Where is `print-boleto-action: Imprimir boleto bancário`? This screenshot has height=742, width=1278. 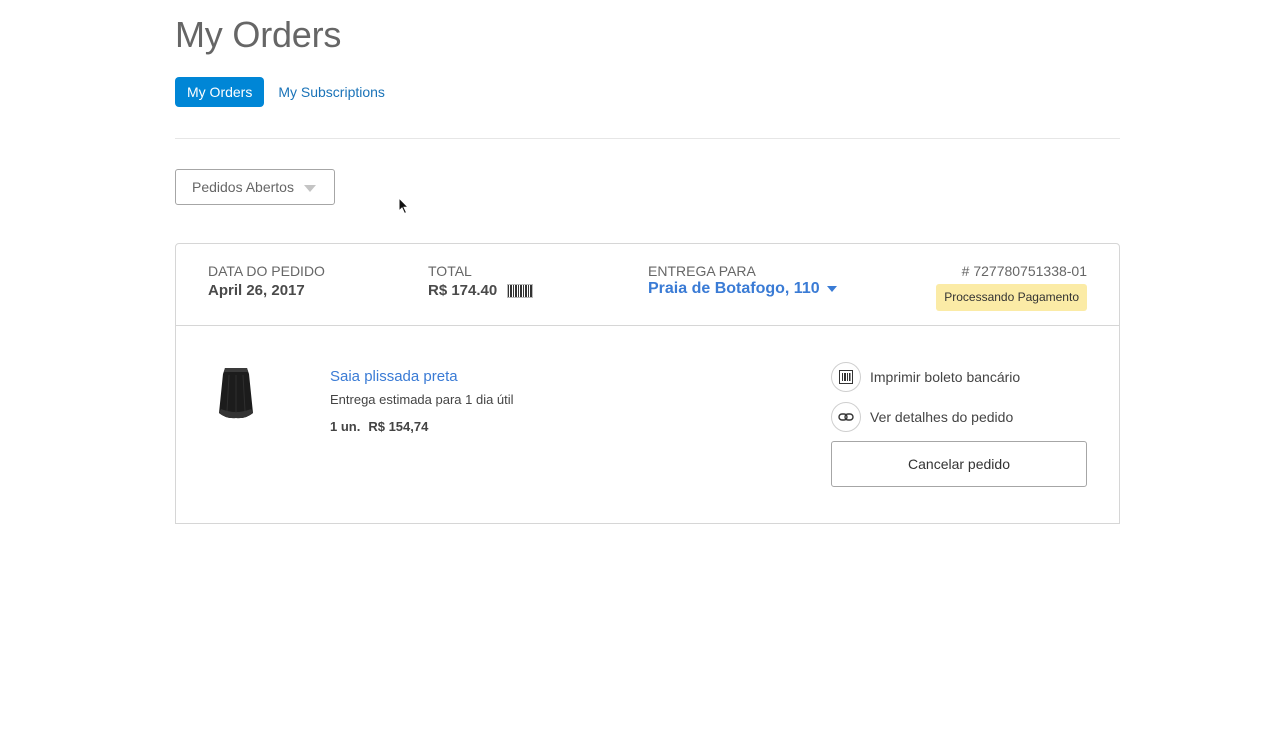 print-boleto-action: Imprimir boleto bancário is located at coordinates (959, 377).